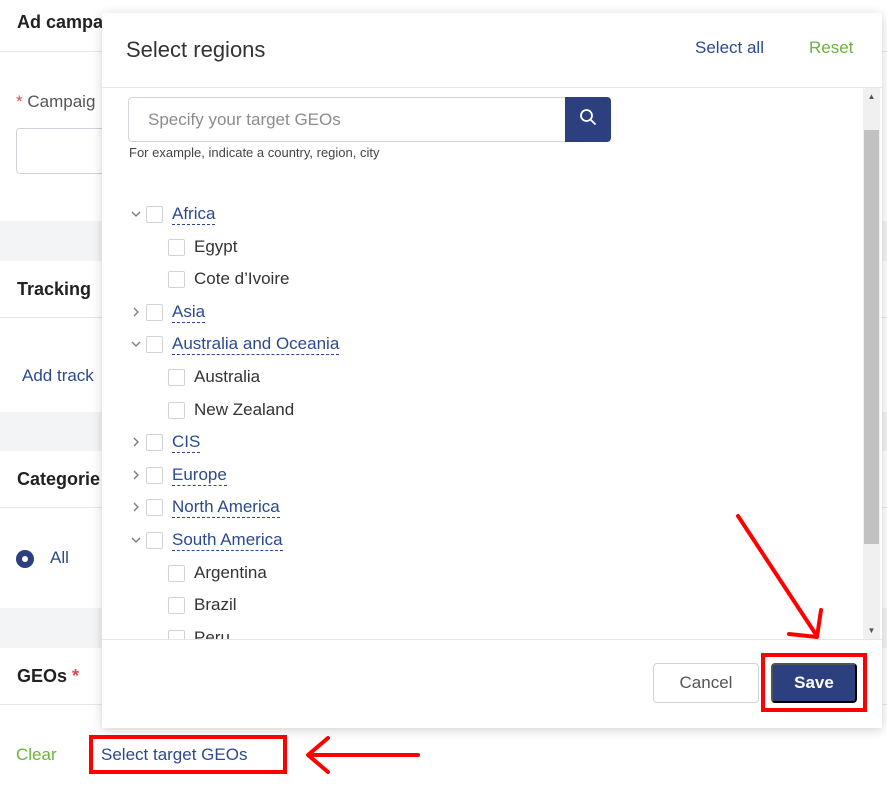 This screenshot has width=887, height=790. I want to click on country-label: Argentina, so click(230, 572).